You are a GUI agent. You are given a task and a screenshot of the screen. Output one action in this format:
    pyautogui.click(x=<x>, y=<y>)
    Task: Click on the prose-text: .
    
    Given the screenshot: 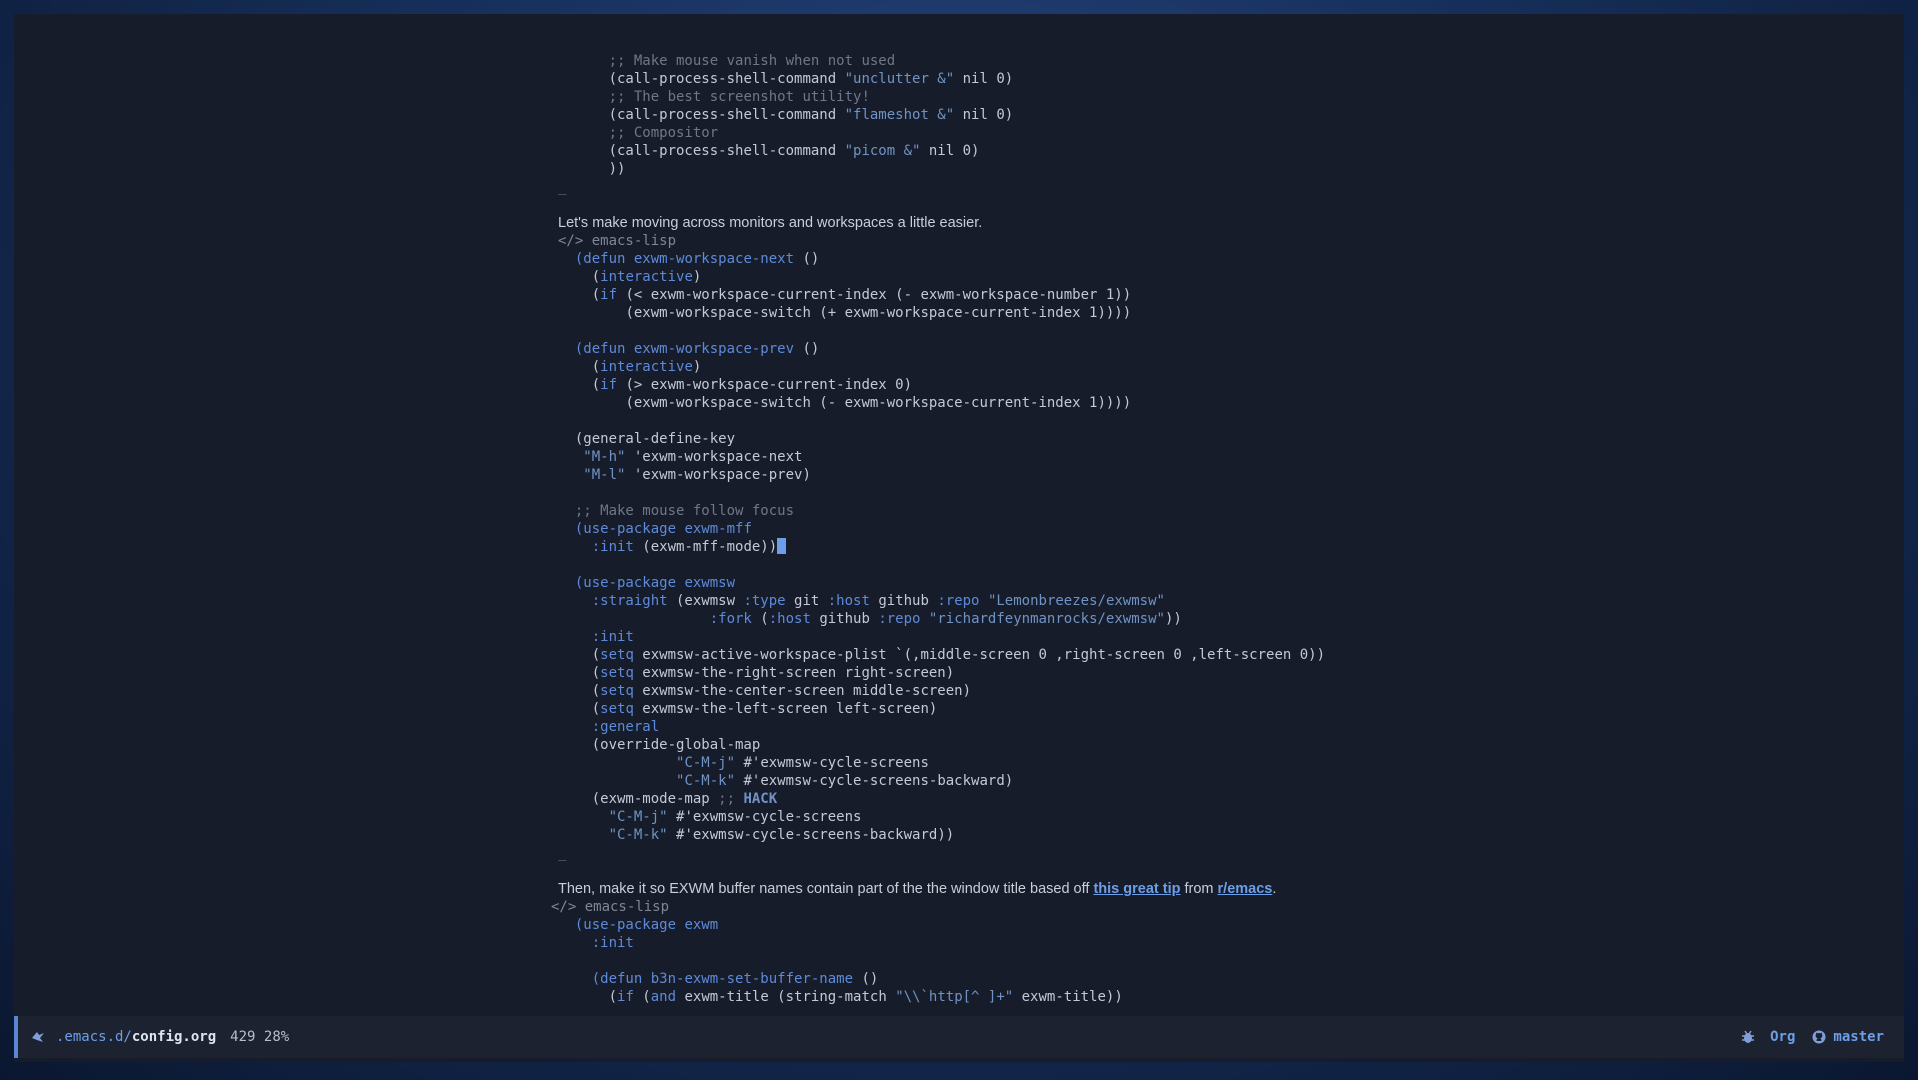 What is the action you would take?
    pyautogui.click(x=1274, y=889)
    